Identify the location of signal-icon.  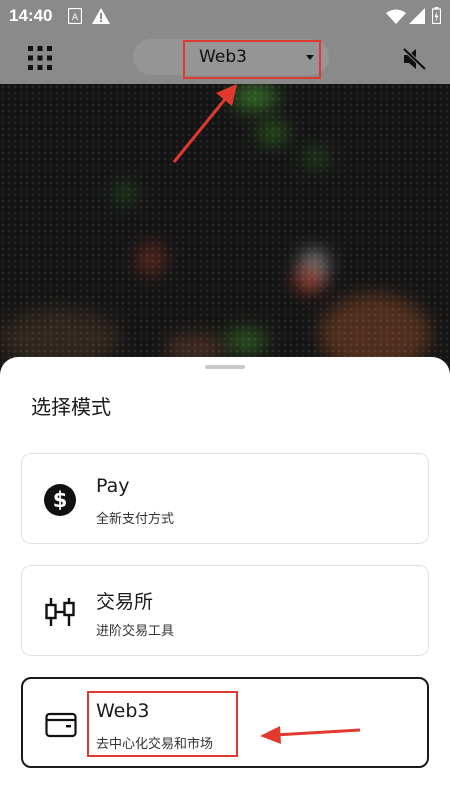
(417, 16).